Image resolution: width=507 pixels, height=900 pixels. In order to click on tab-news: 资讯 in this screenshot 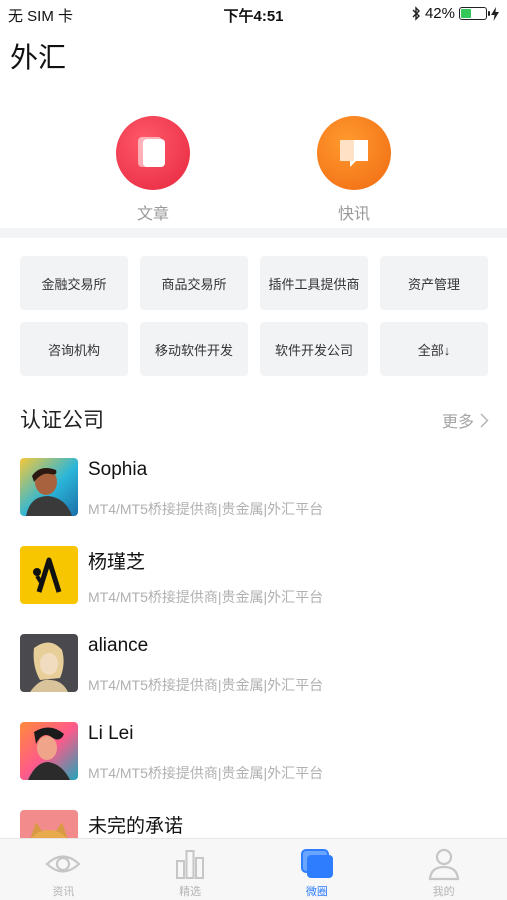, I will do `click(63, 869)`.